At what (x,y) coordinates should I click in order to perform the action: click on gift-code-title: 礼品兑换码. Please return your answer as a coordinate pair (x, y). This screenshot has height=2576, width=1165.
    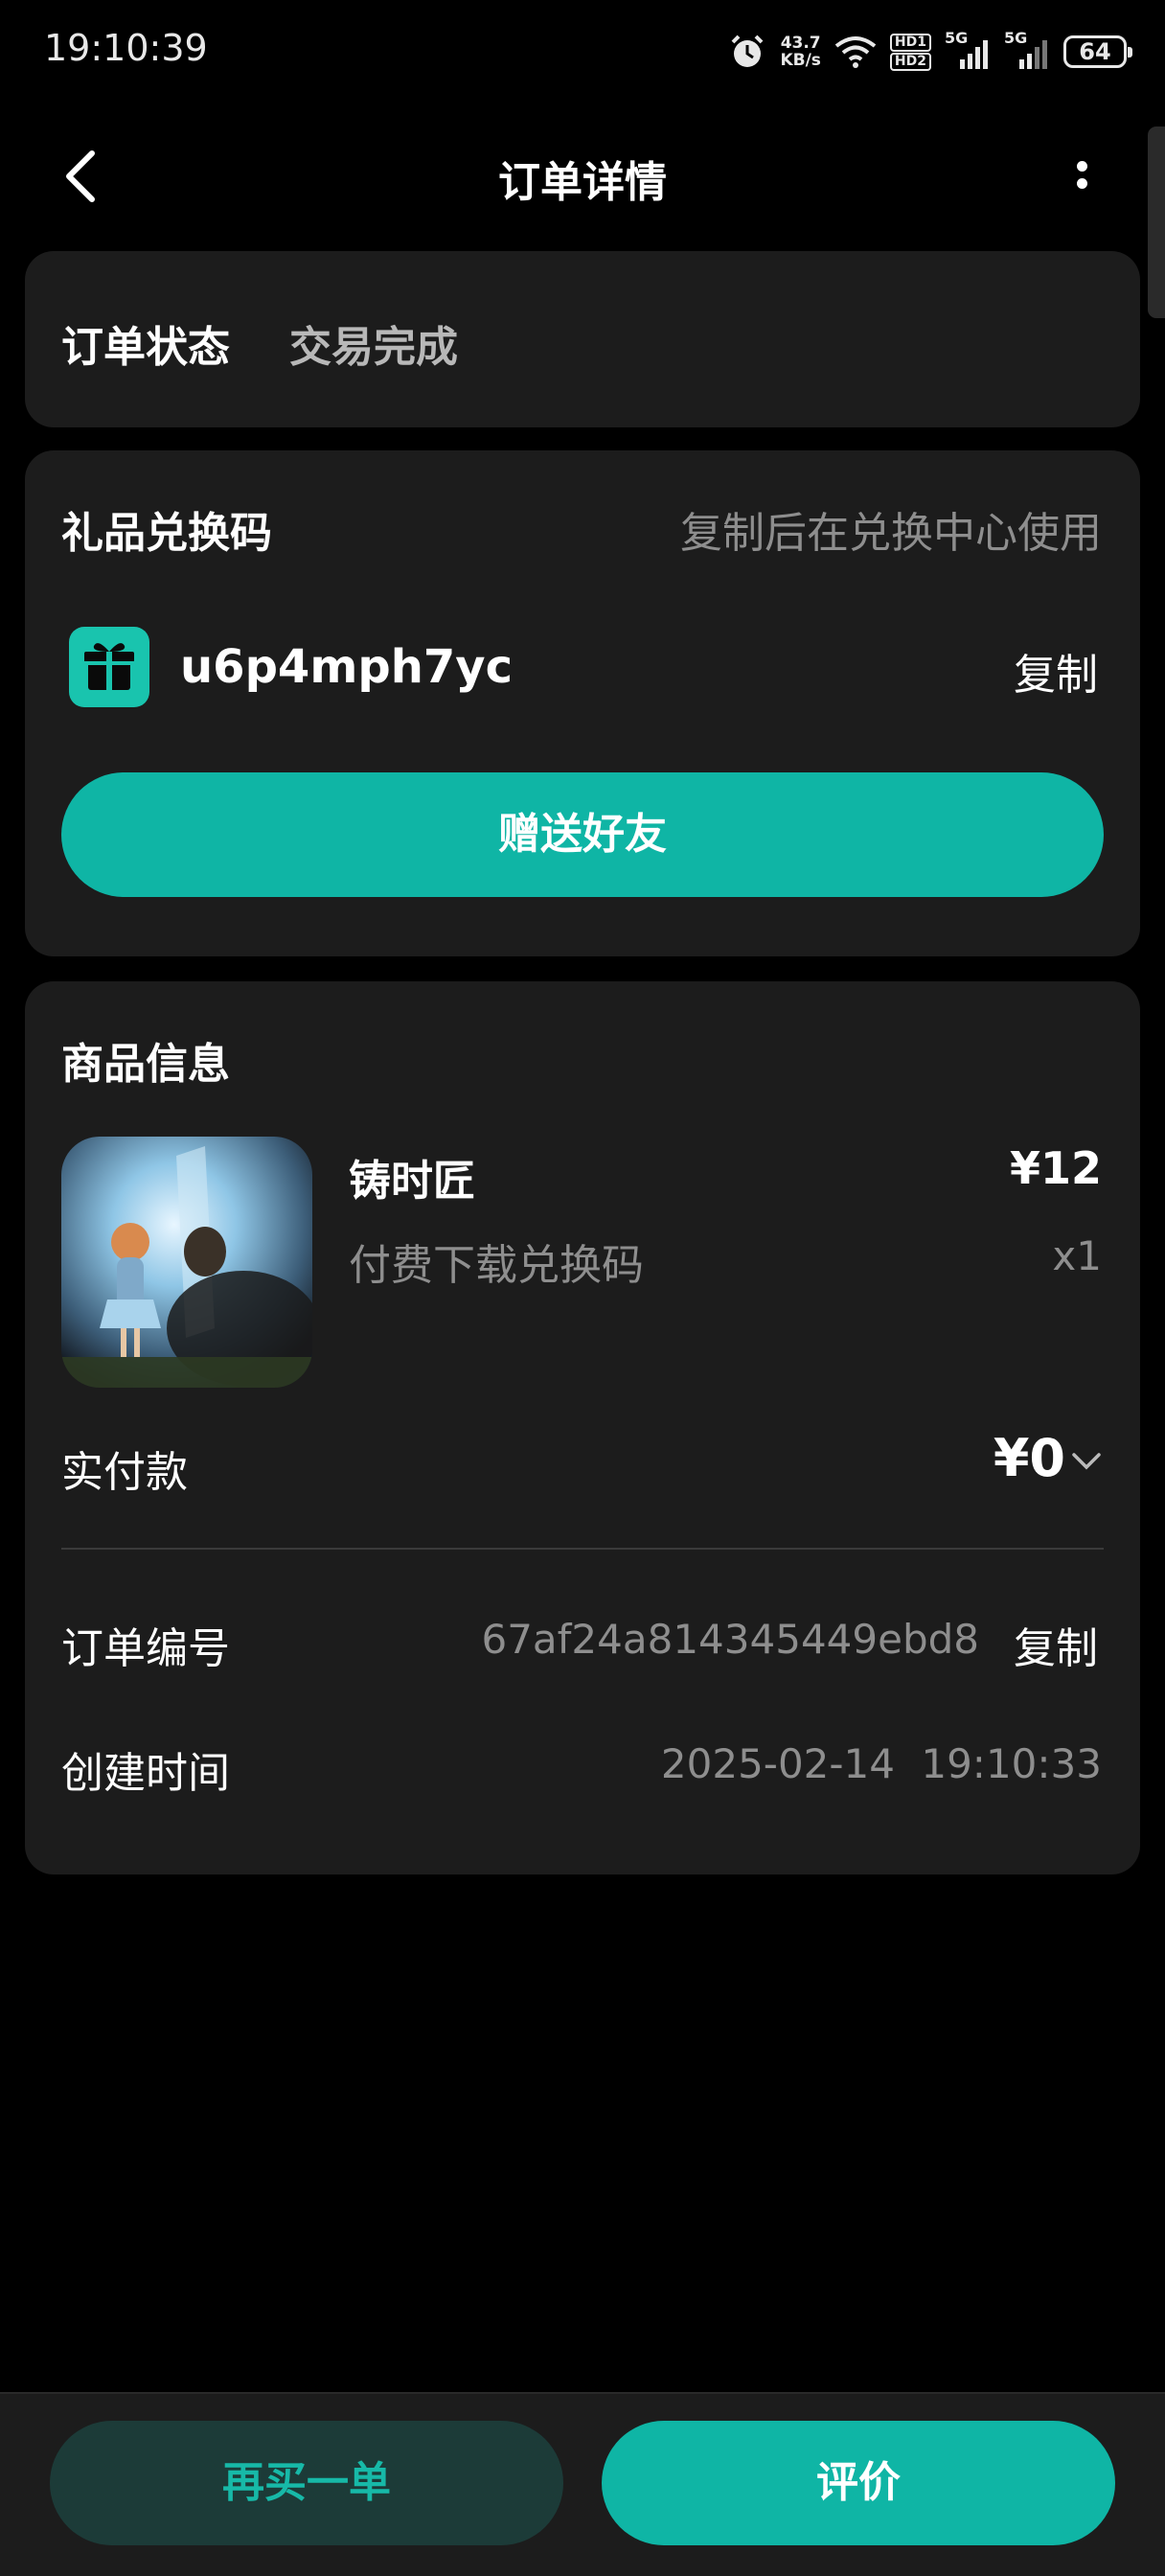
    Looking at the image, I should click on (166, 533).